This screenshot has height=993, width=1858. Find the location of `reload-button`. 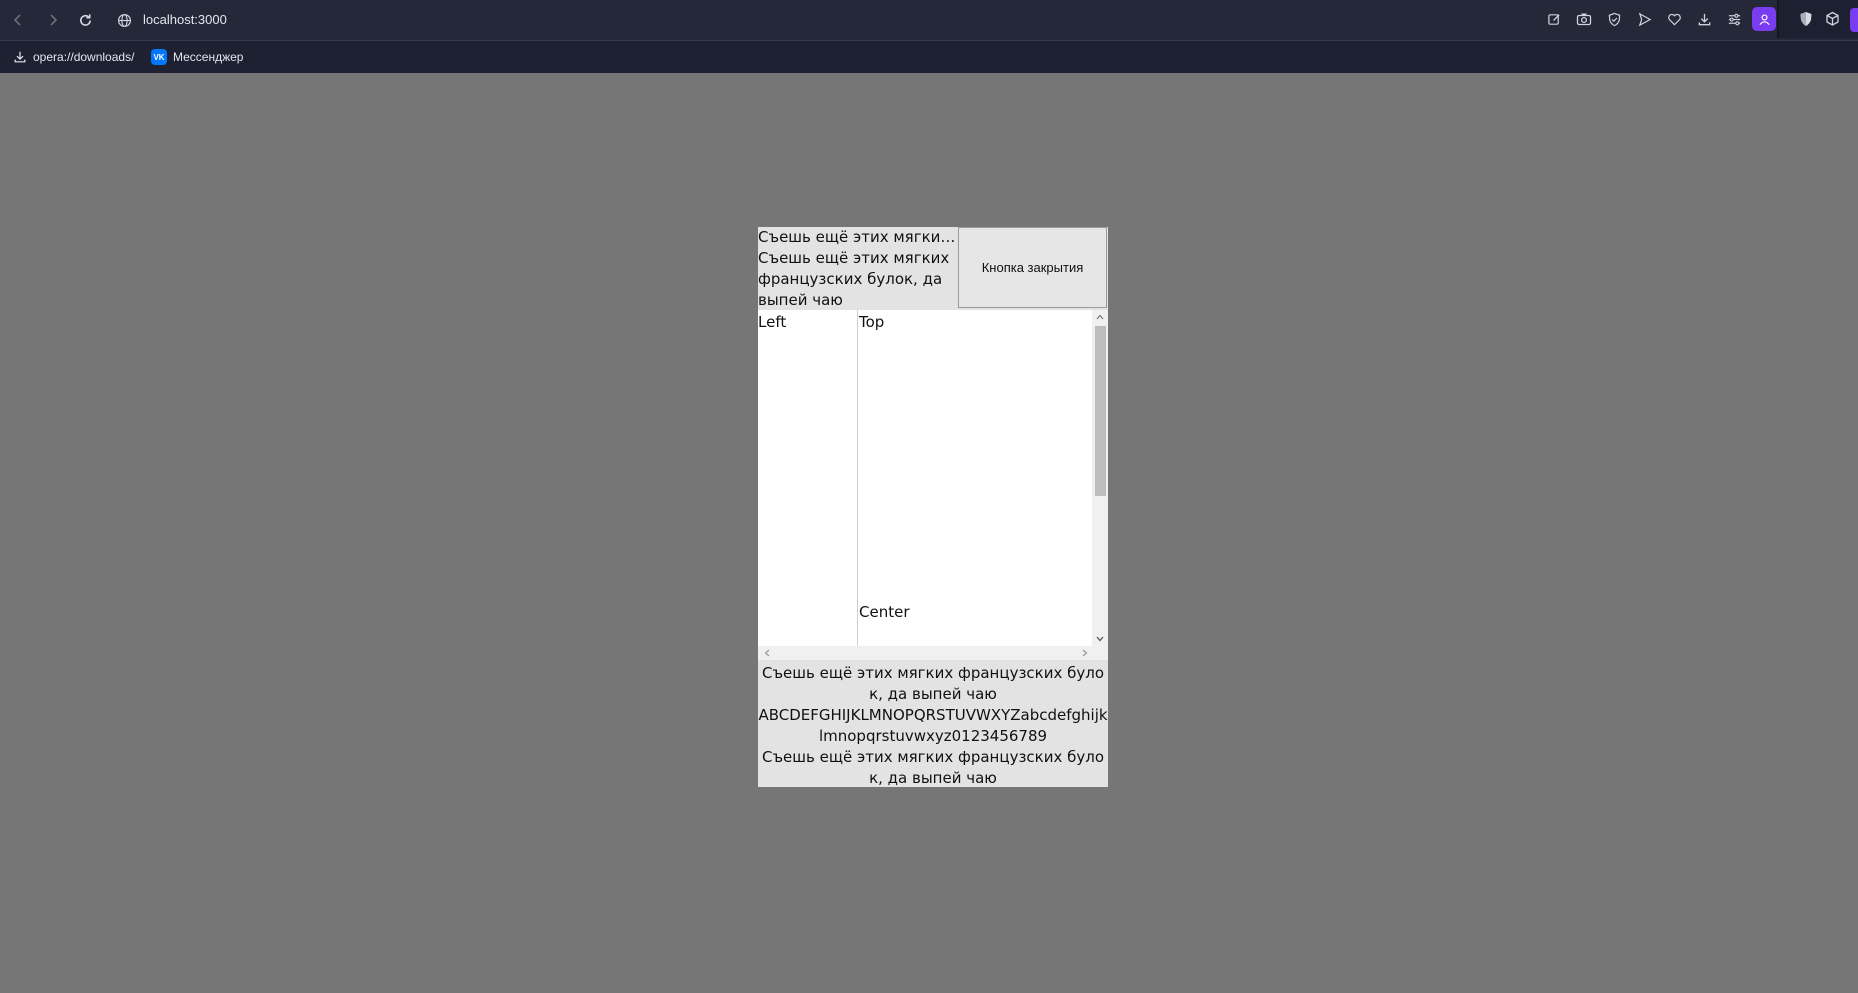

reload-button is located at coordinates (85, 20).